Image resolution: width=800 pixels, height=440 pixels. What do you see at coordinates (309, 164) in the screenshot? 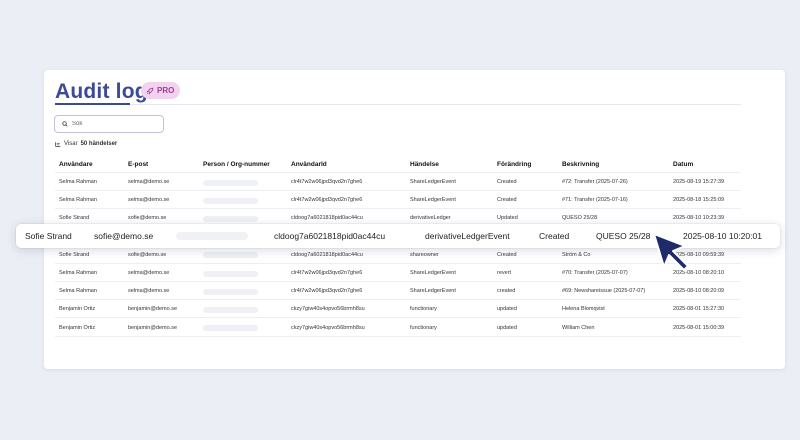
I see `column-header-userid: AnvändarId` at bounding box center [309, 164].